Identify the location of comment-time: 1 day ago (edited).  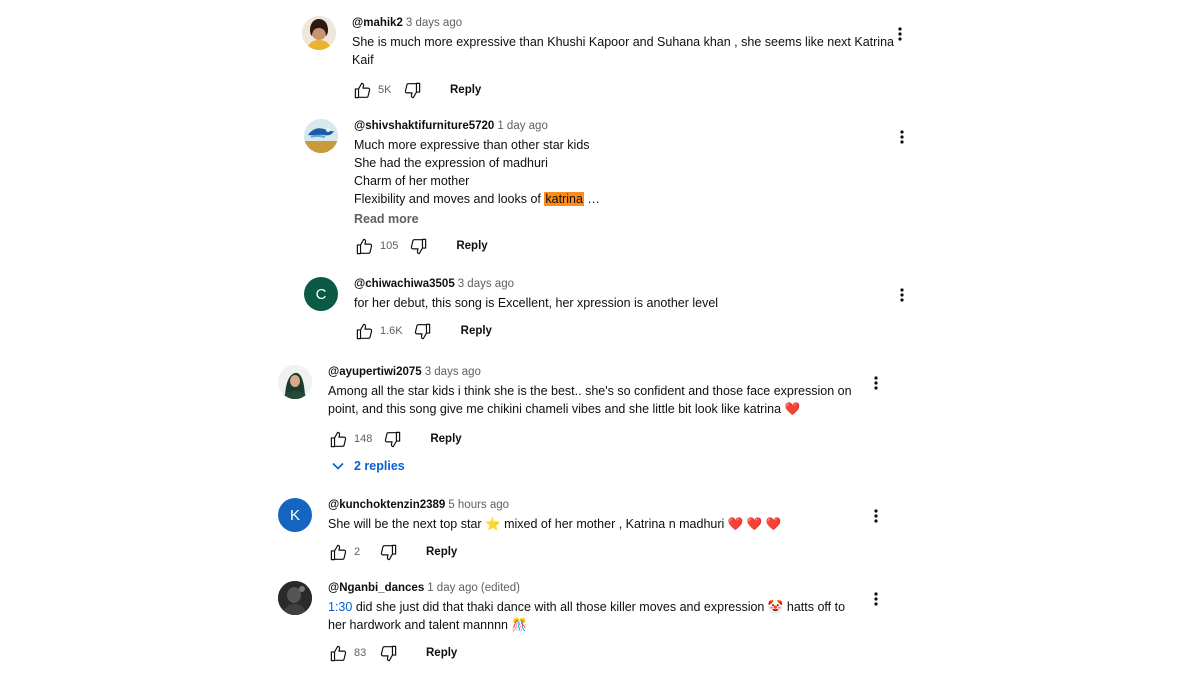
(473, 588).